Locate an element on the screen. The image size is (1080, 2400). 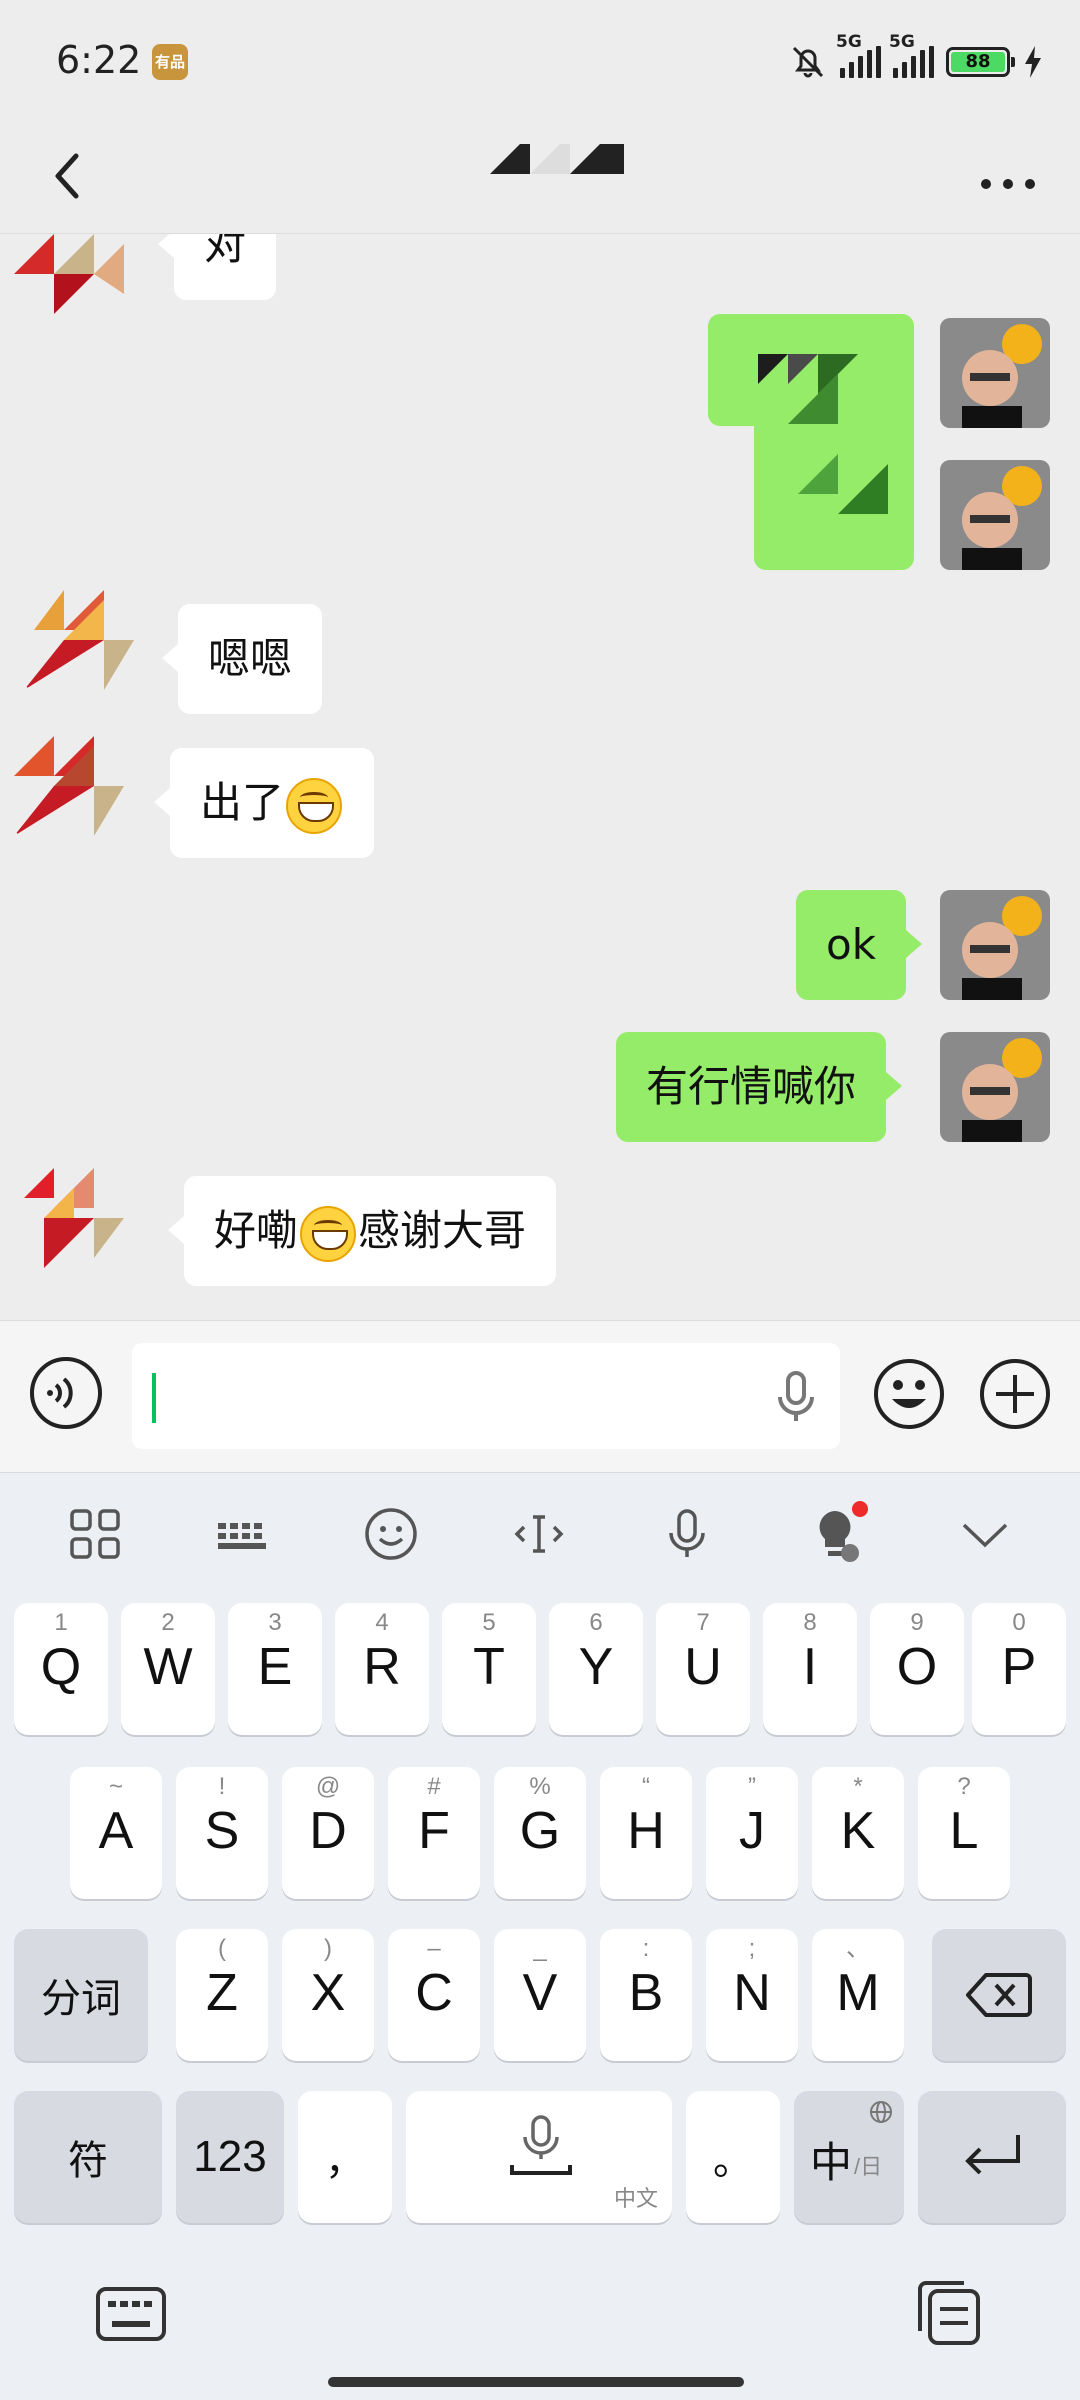
status-time: 6:22 is located at coordinates (99, 60).